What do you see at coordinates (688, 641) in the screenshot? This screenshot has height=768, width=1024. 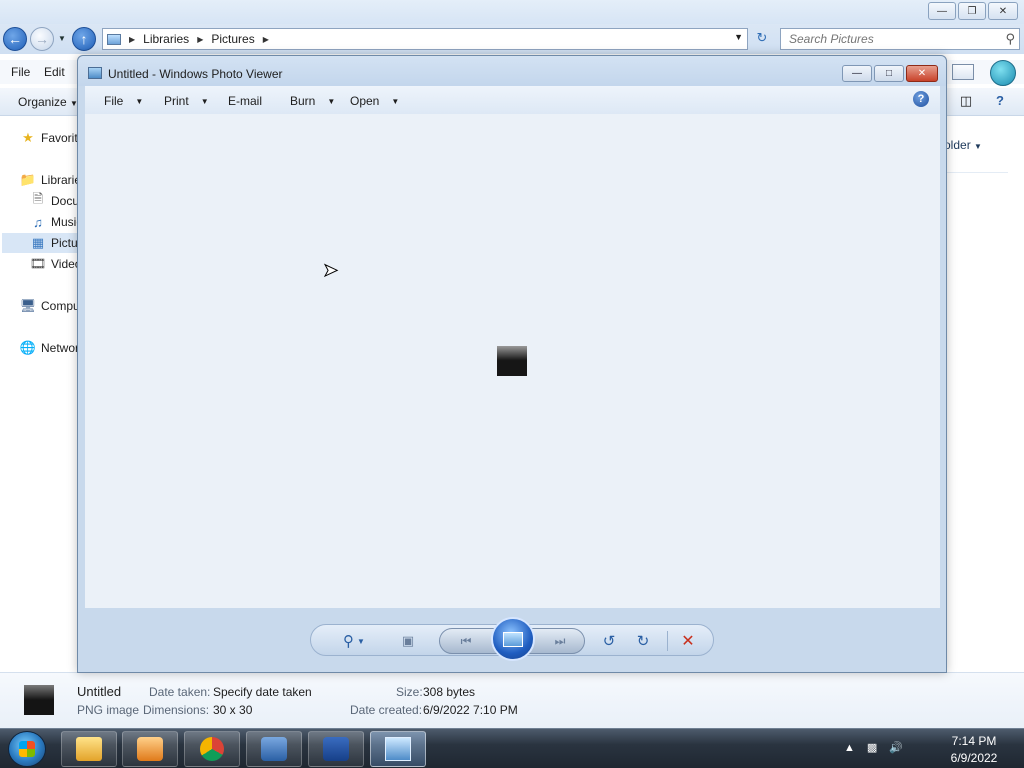 I see `delete-icon: ✕` at bounding box center [688, 641].